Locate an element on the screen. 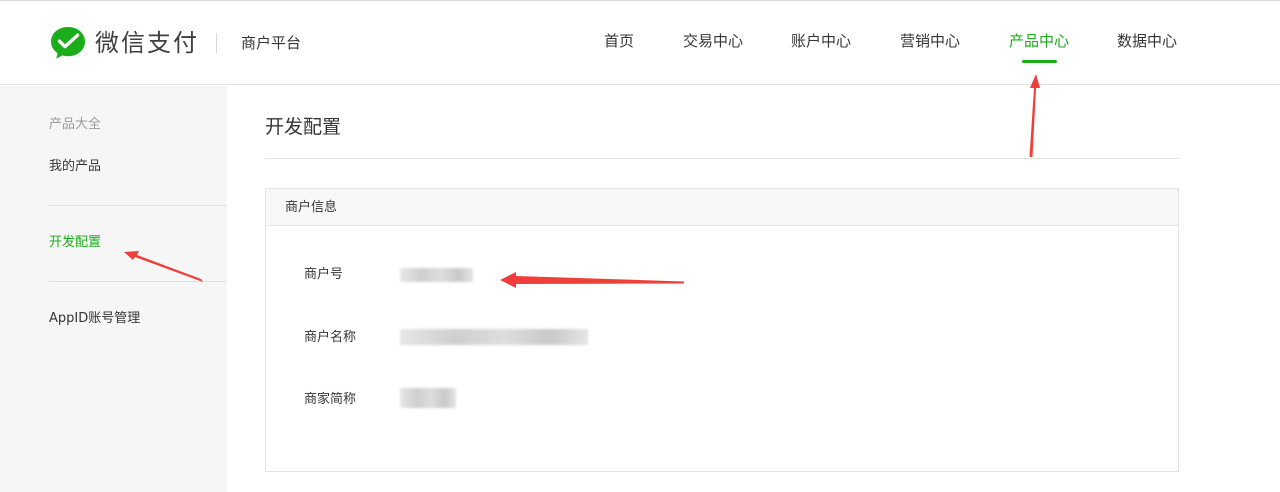 This screenshot has height=492, width=1280. panel-header: 商户信息 is located at coordinates (722, 207).